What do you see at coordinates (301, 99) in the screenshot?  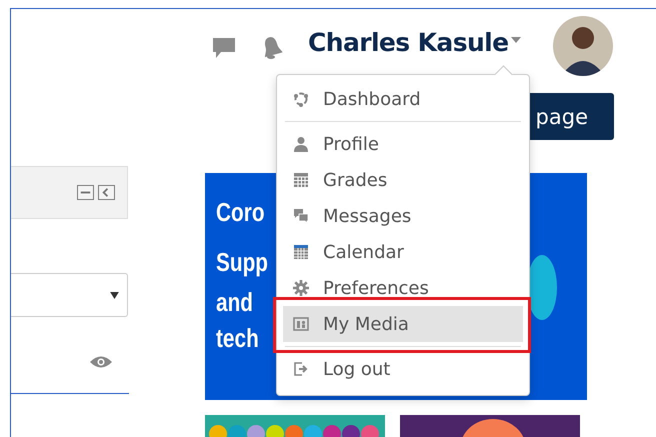 I see `dashboard-icon` at bounding box center [301, 99].